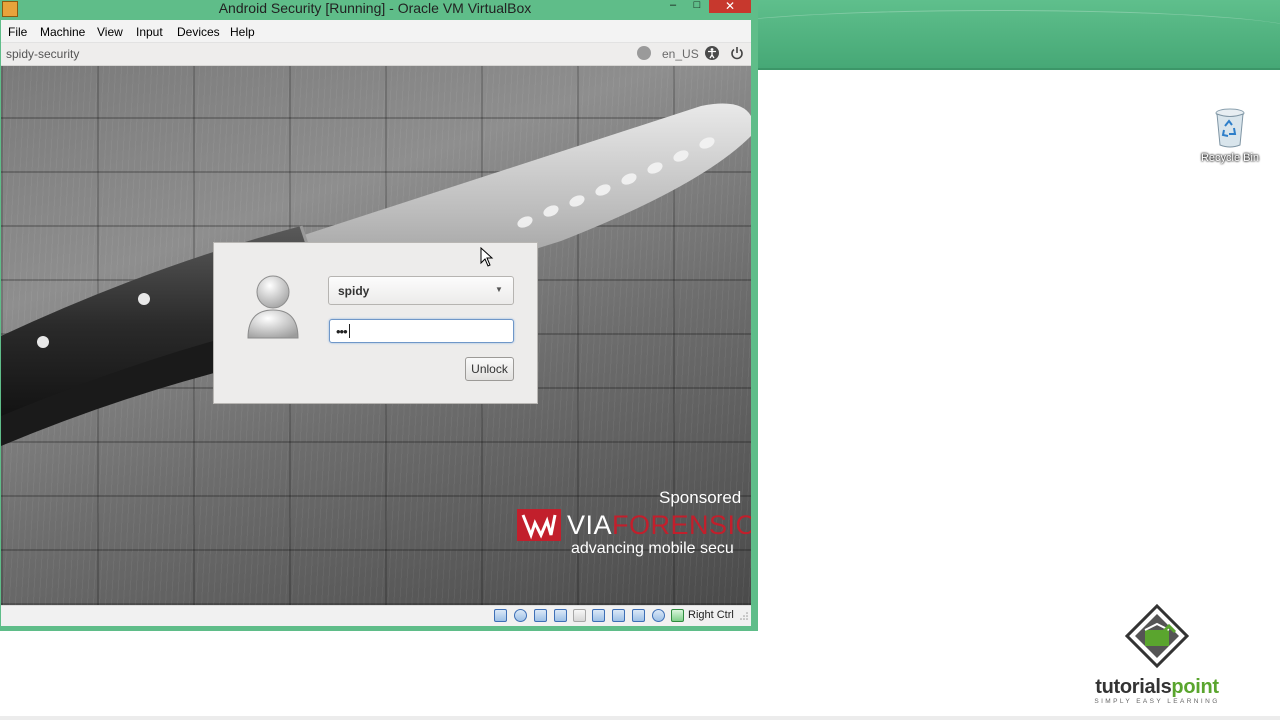  Describe the element at coordinates (700, 497) in the screenshot. I see `sponsored-label: Sponsored` at that location.